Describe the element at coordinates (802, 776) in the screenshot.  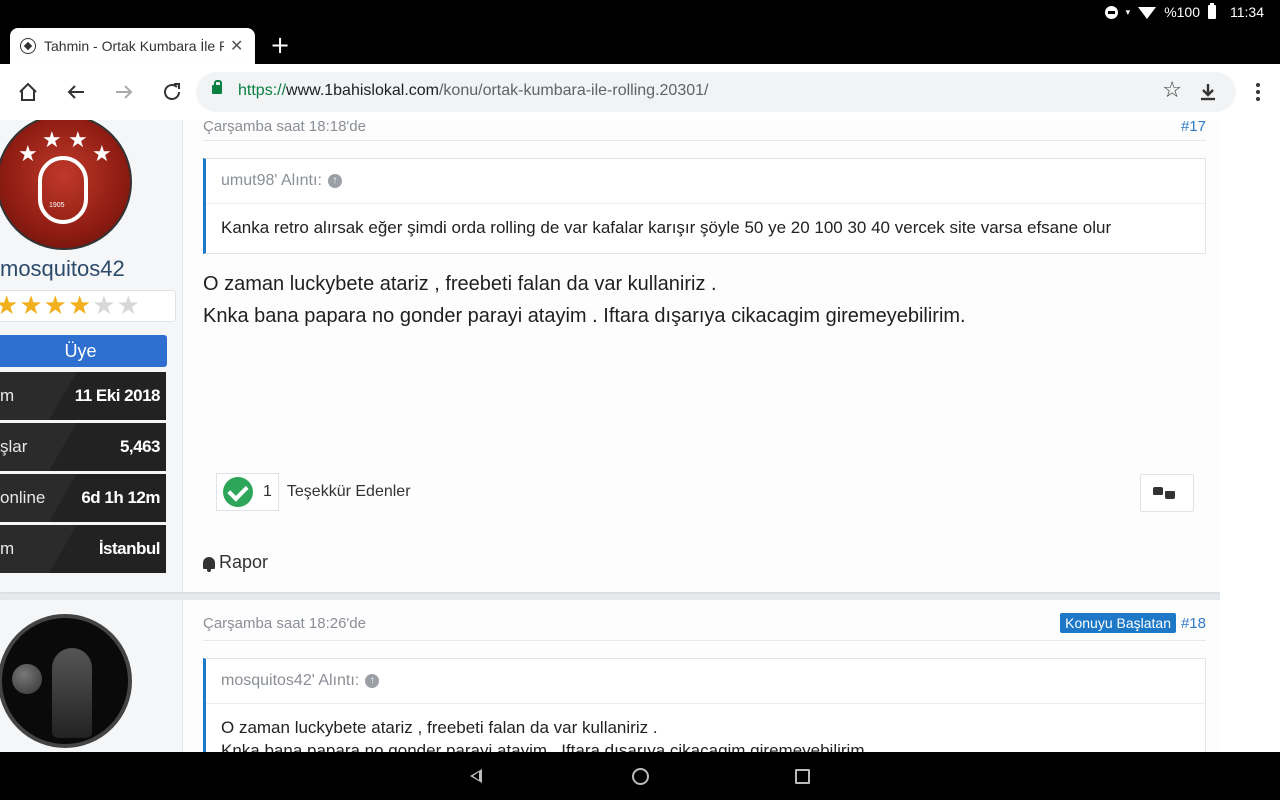
I see `nav-recents-icon` at that location.